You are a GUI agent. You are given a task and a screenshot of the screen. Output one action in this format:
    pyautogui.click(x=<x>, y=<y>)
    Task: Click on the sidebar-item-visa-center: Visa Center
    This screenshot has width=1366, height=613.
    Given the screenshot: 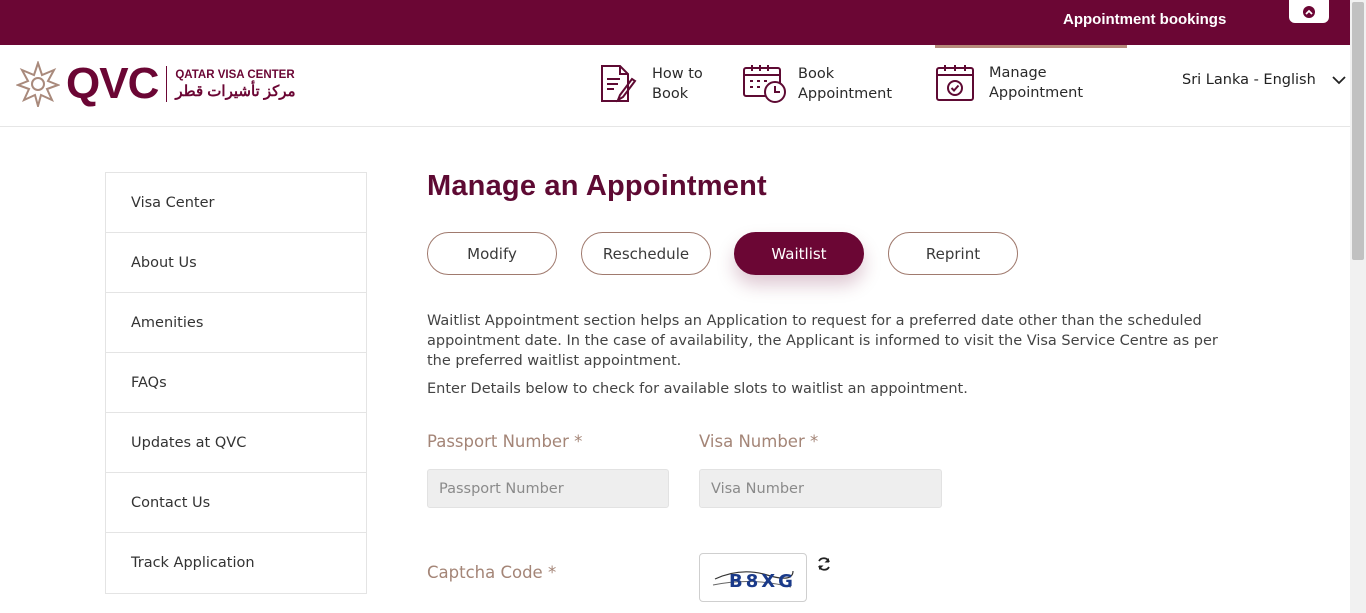 What is the action you would take?
    pyautogui.click(x=236, y=203)
    